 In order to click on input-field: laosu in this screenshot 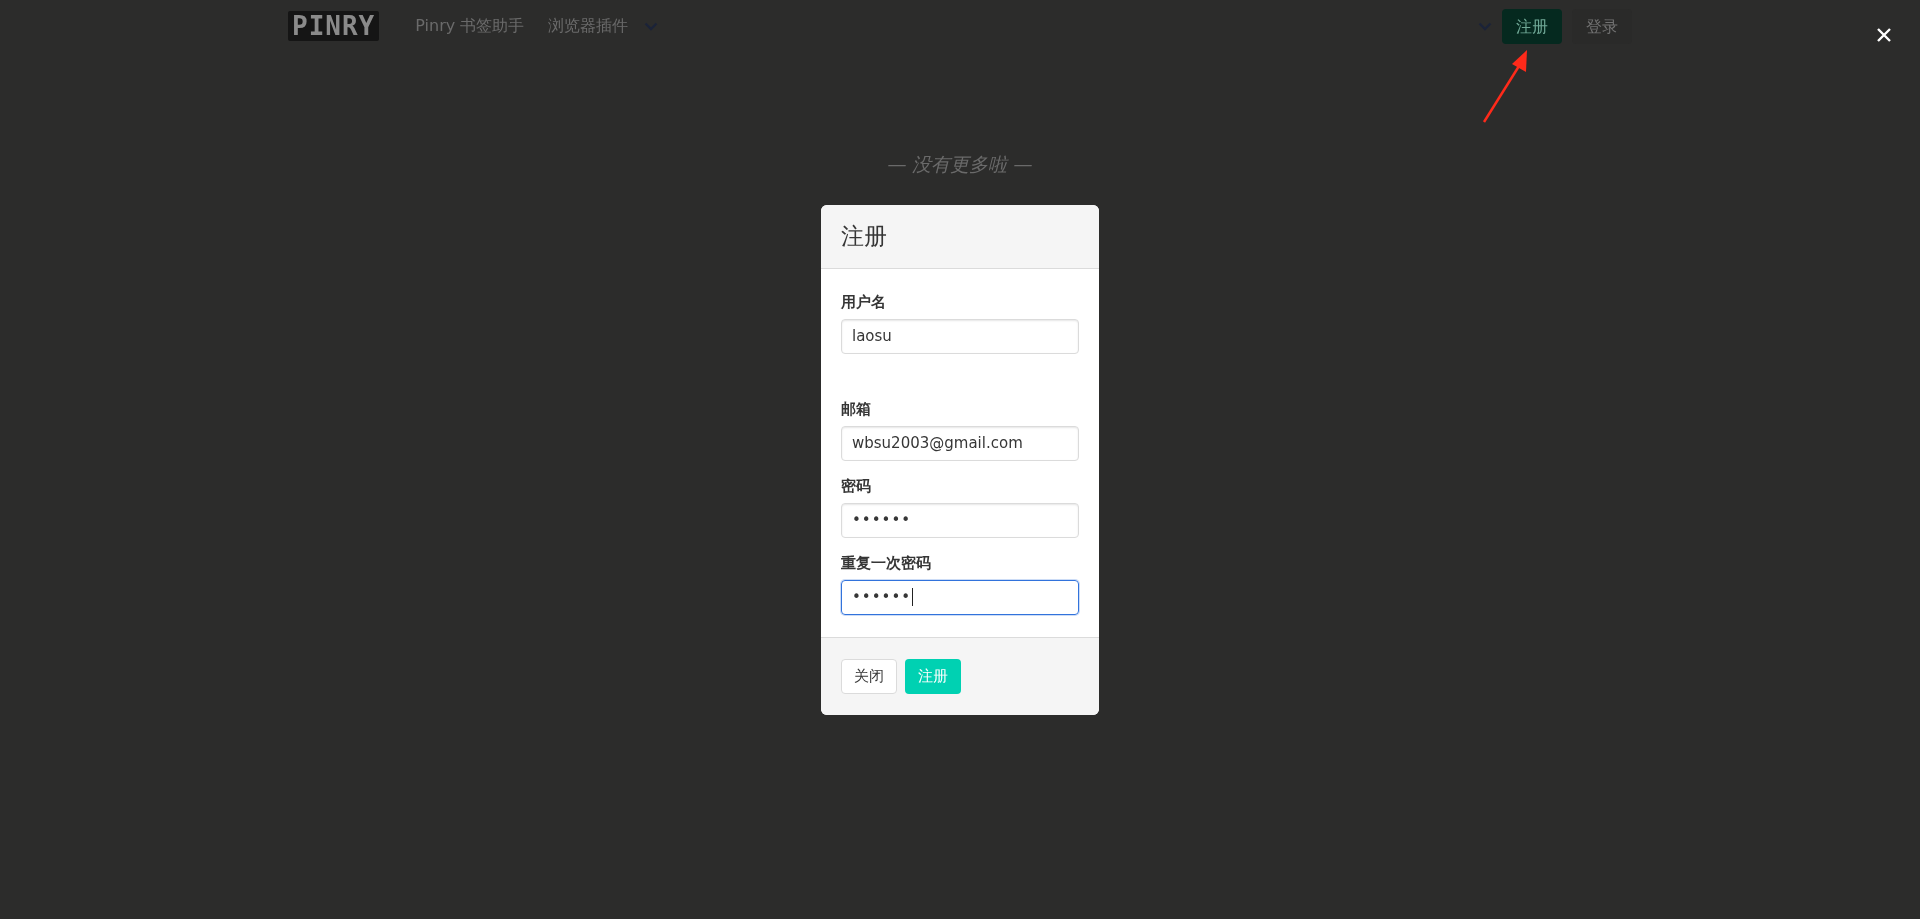, I will do `click(960, 336)`.